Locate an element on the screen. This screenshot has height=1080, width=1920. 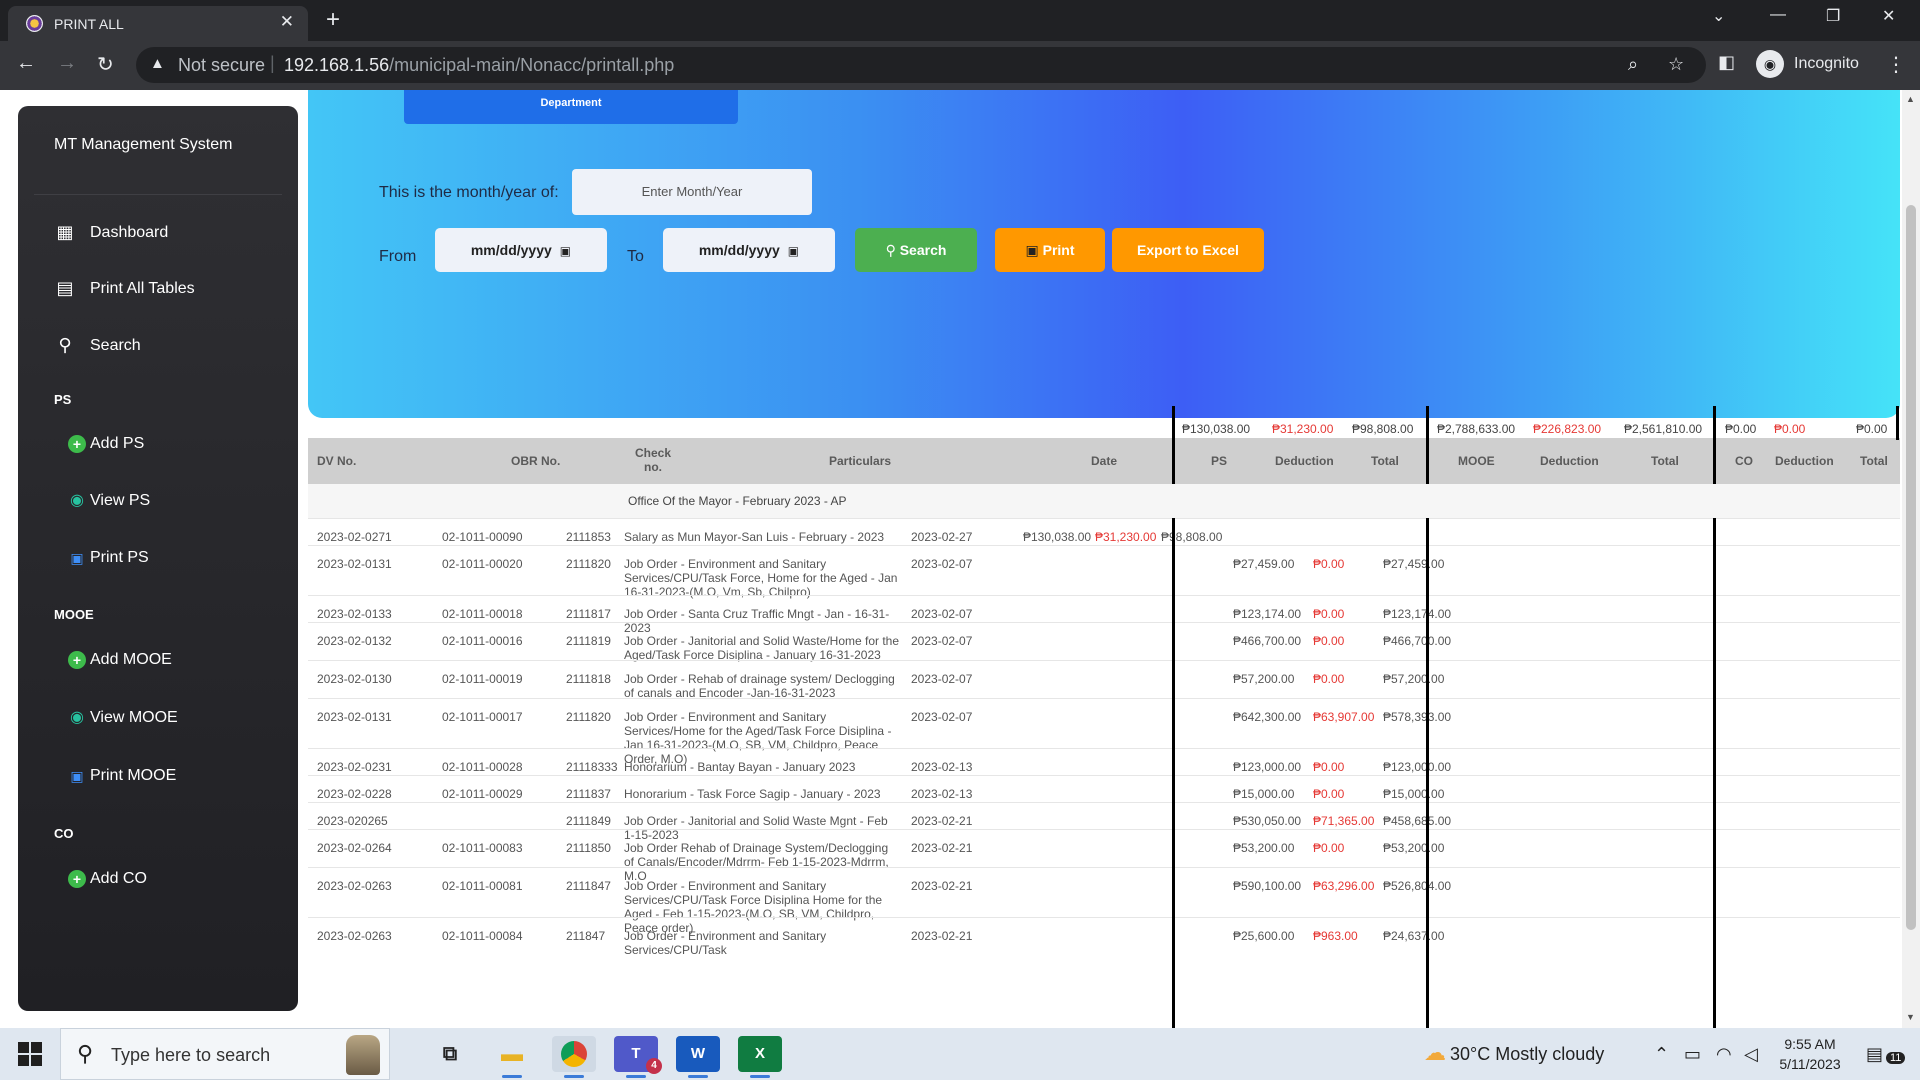
row-date: 2023-02-13 is located at coordinates (942, 794).